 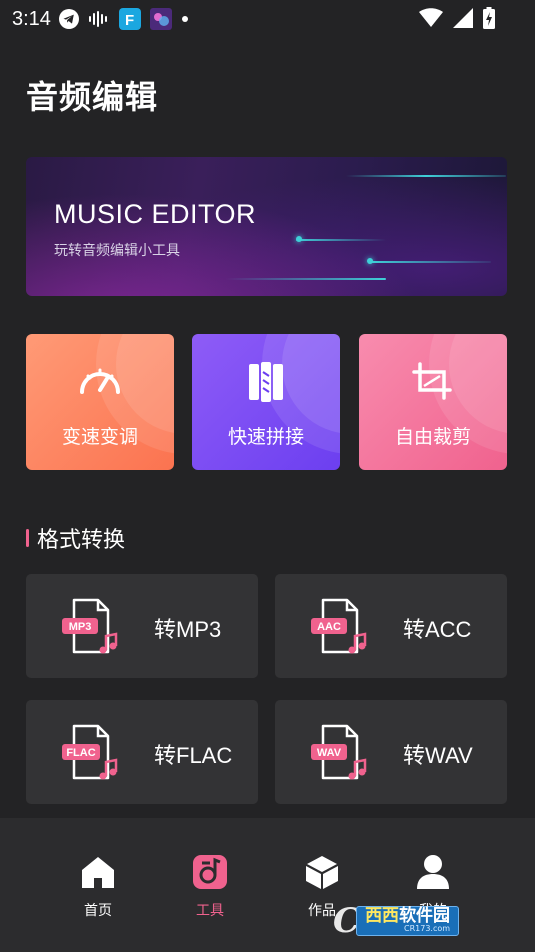 What do you see at coordinates (98, 911) in the screenshot?
I see `nav-label: 首页` at bounding box center [98, 911].